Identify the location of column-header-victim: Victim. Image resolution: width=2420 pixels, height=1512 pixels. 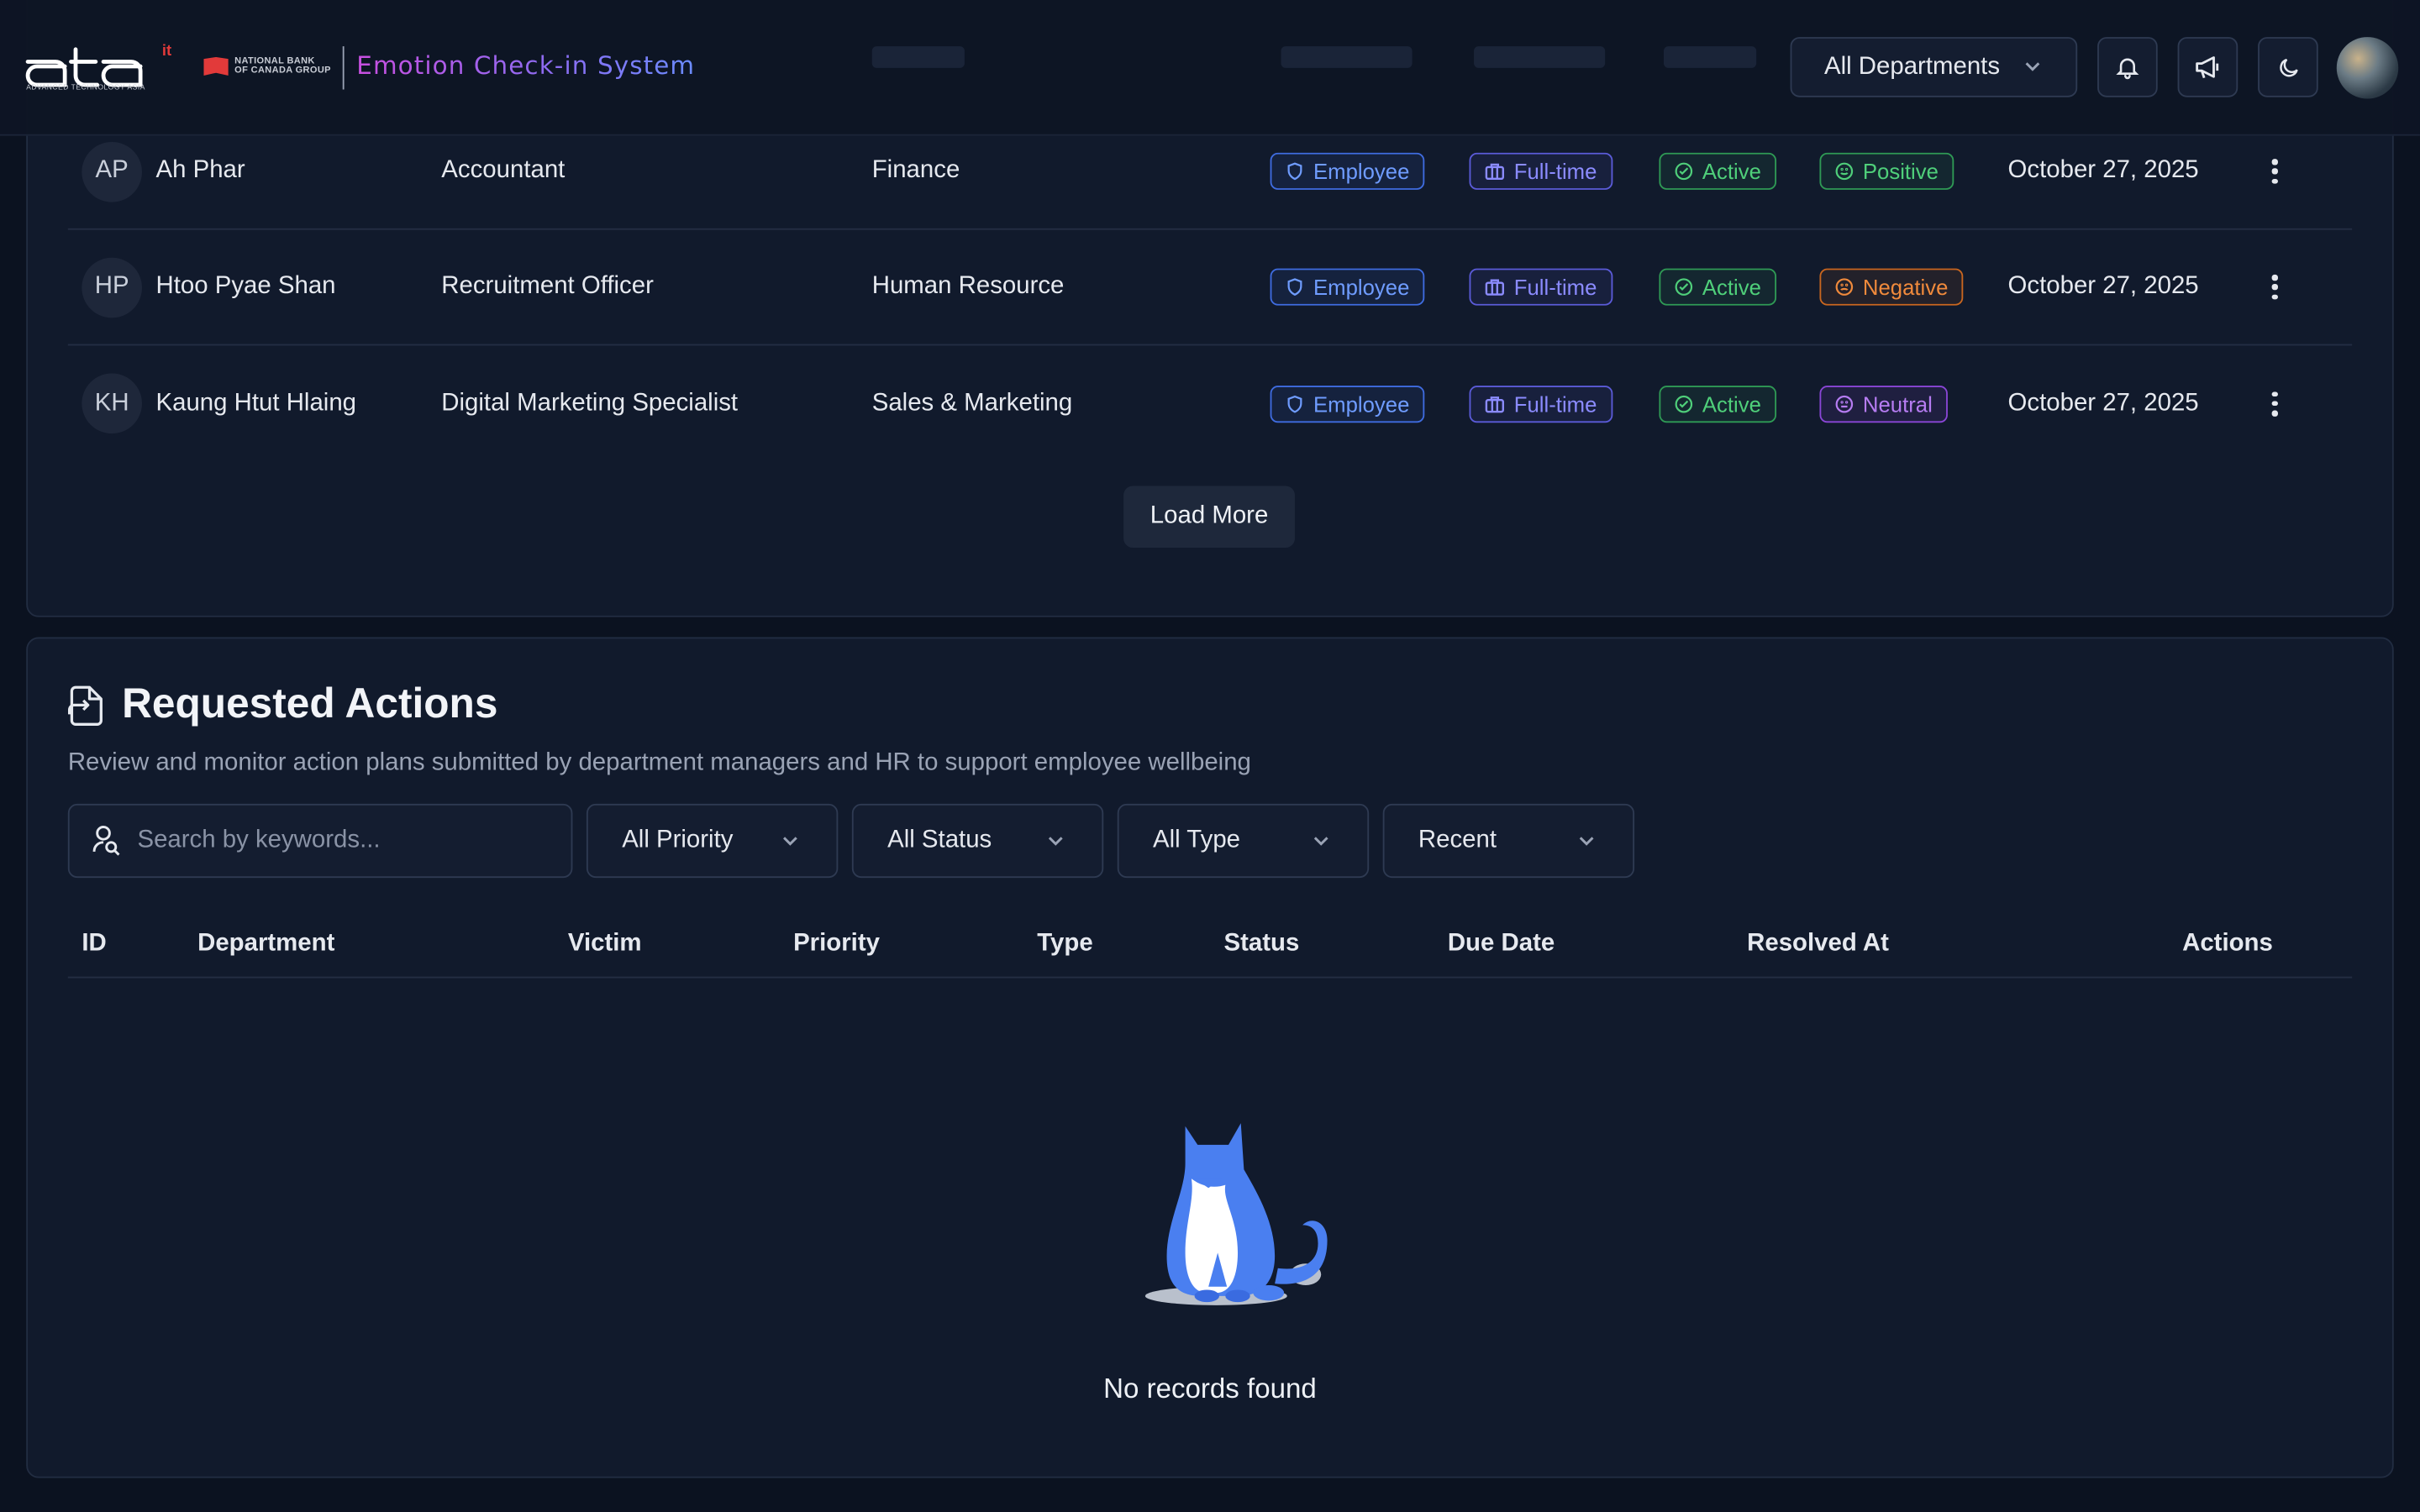
(605, 944).